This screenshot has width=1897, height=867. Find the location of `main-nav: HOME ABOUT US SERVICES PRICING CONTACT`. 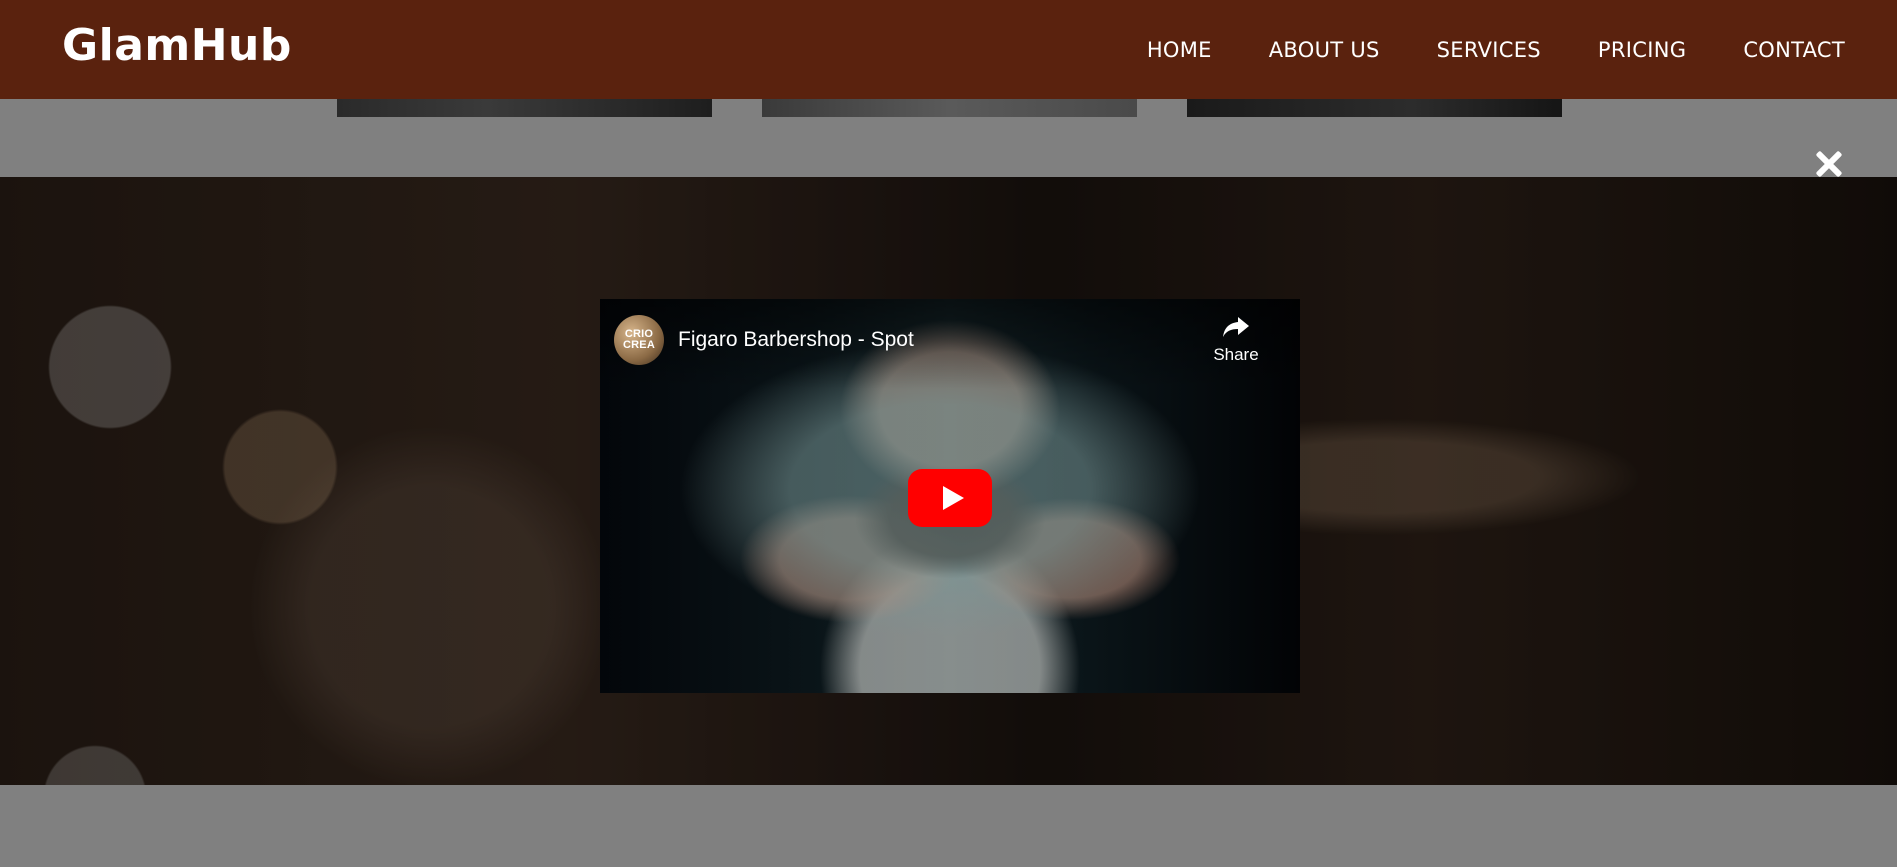

main-nav: HOME ABOUT US SERVICES PRICING CONTACT is located at coordinates (1496, 50).